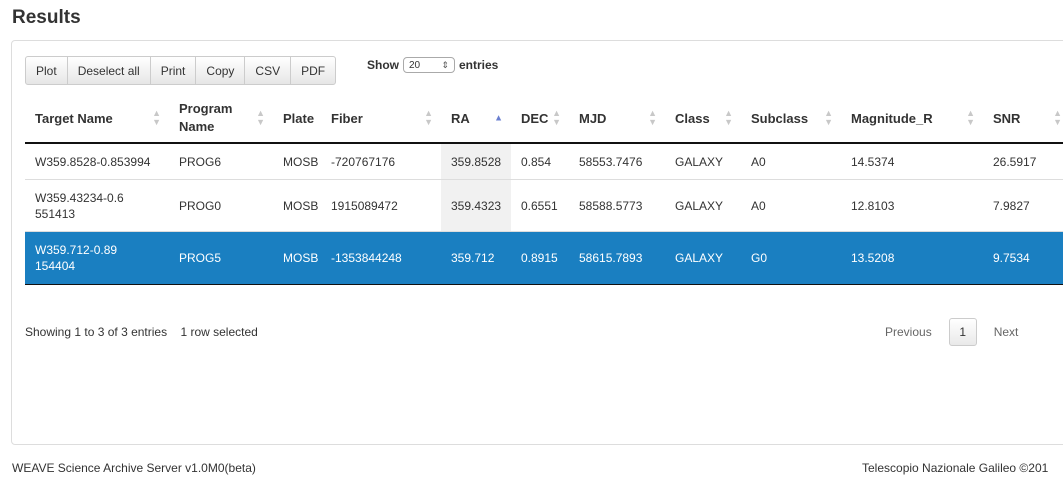  Describe the element at coordinates (173, 70) in the screenshot. I see `print-button: Print` at that location.